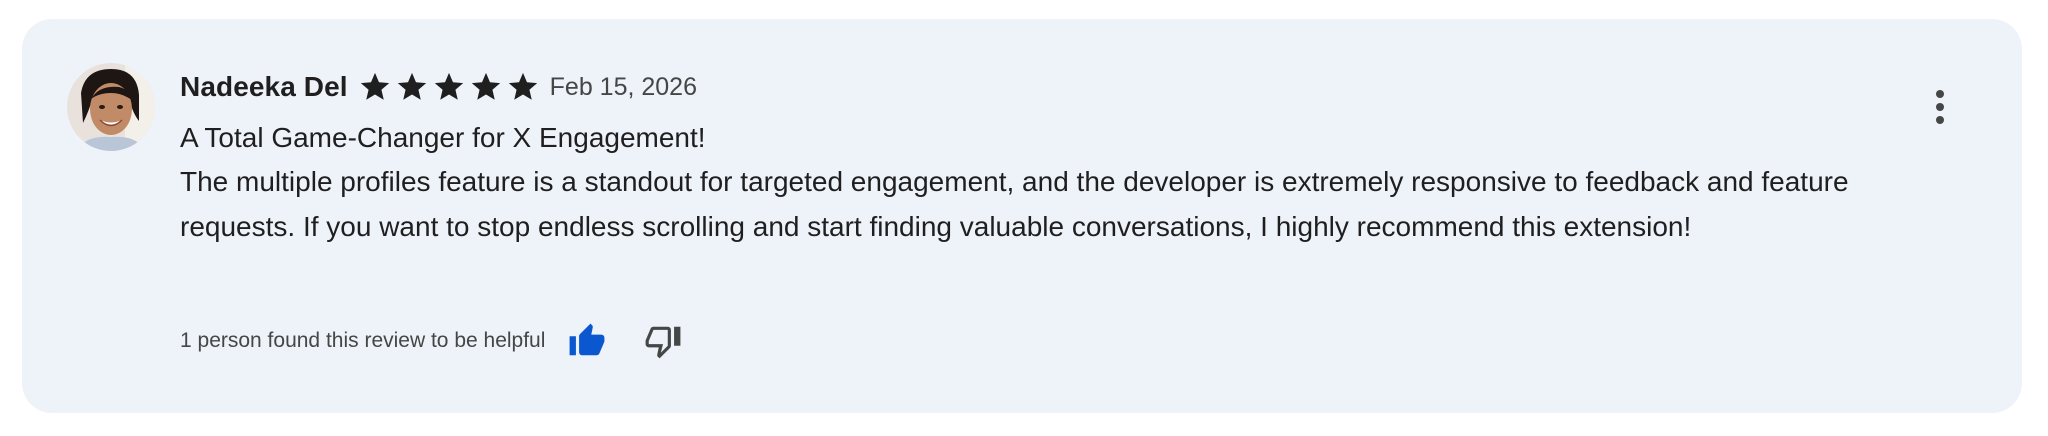  I want to click on thumbs-down-icon, so click(663, 342).